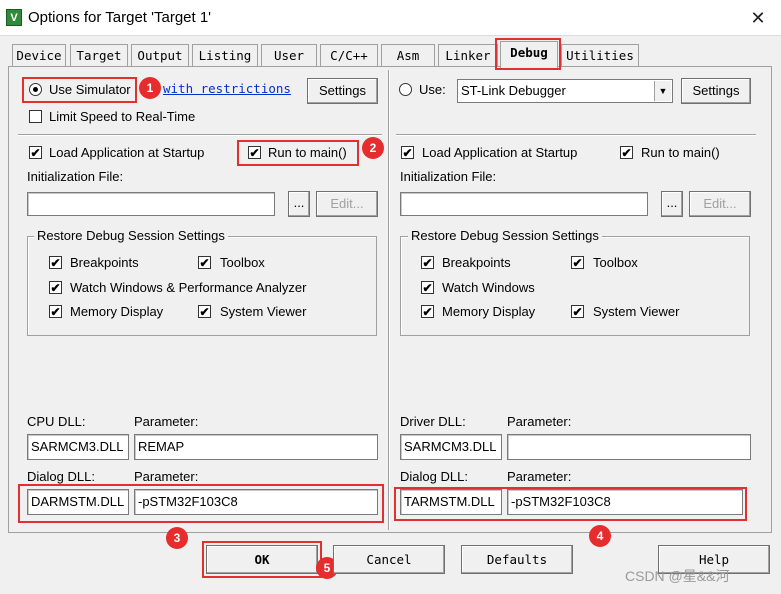 The height and width of the screenshot is (594, 781). Describe the element at coordinates (570, 504) in the screenshot. I see `right-dialog-highlight` at that location.